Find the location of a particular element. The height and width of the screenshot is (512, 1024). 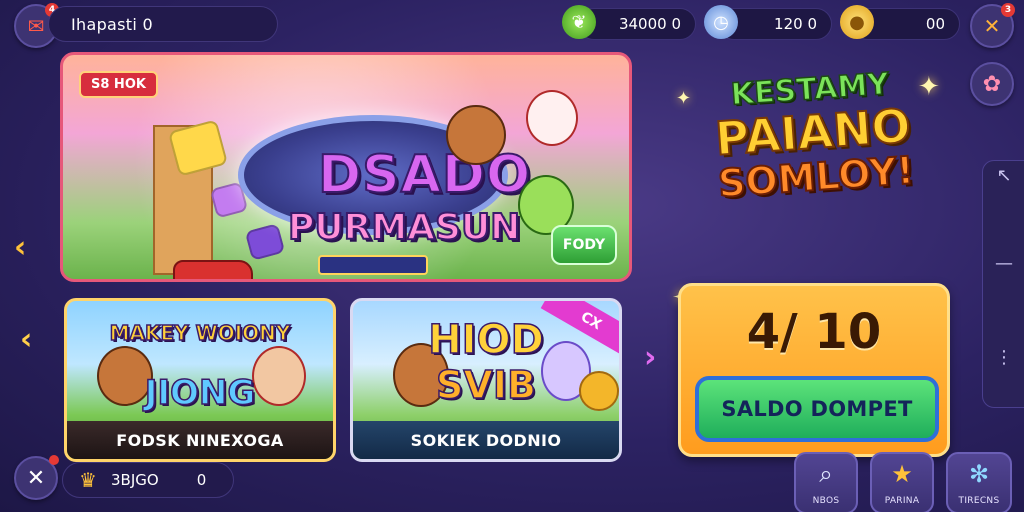

settings-icon: ✻ is located at coordinates (979, 474).